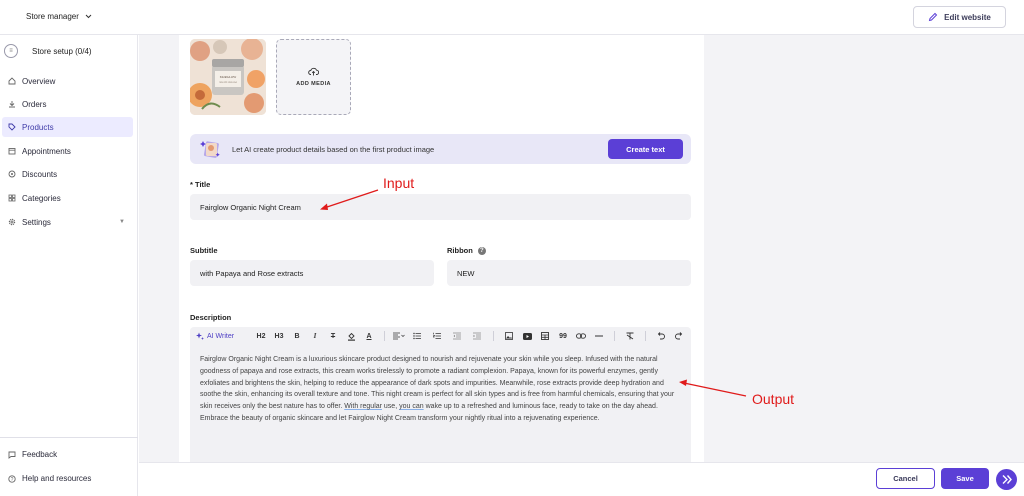 The image size is (1024, 496). What do you see at coordinates (12, 174) in the screenshot?
I see `discount-icon` at bounding box center [12, 174].